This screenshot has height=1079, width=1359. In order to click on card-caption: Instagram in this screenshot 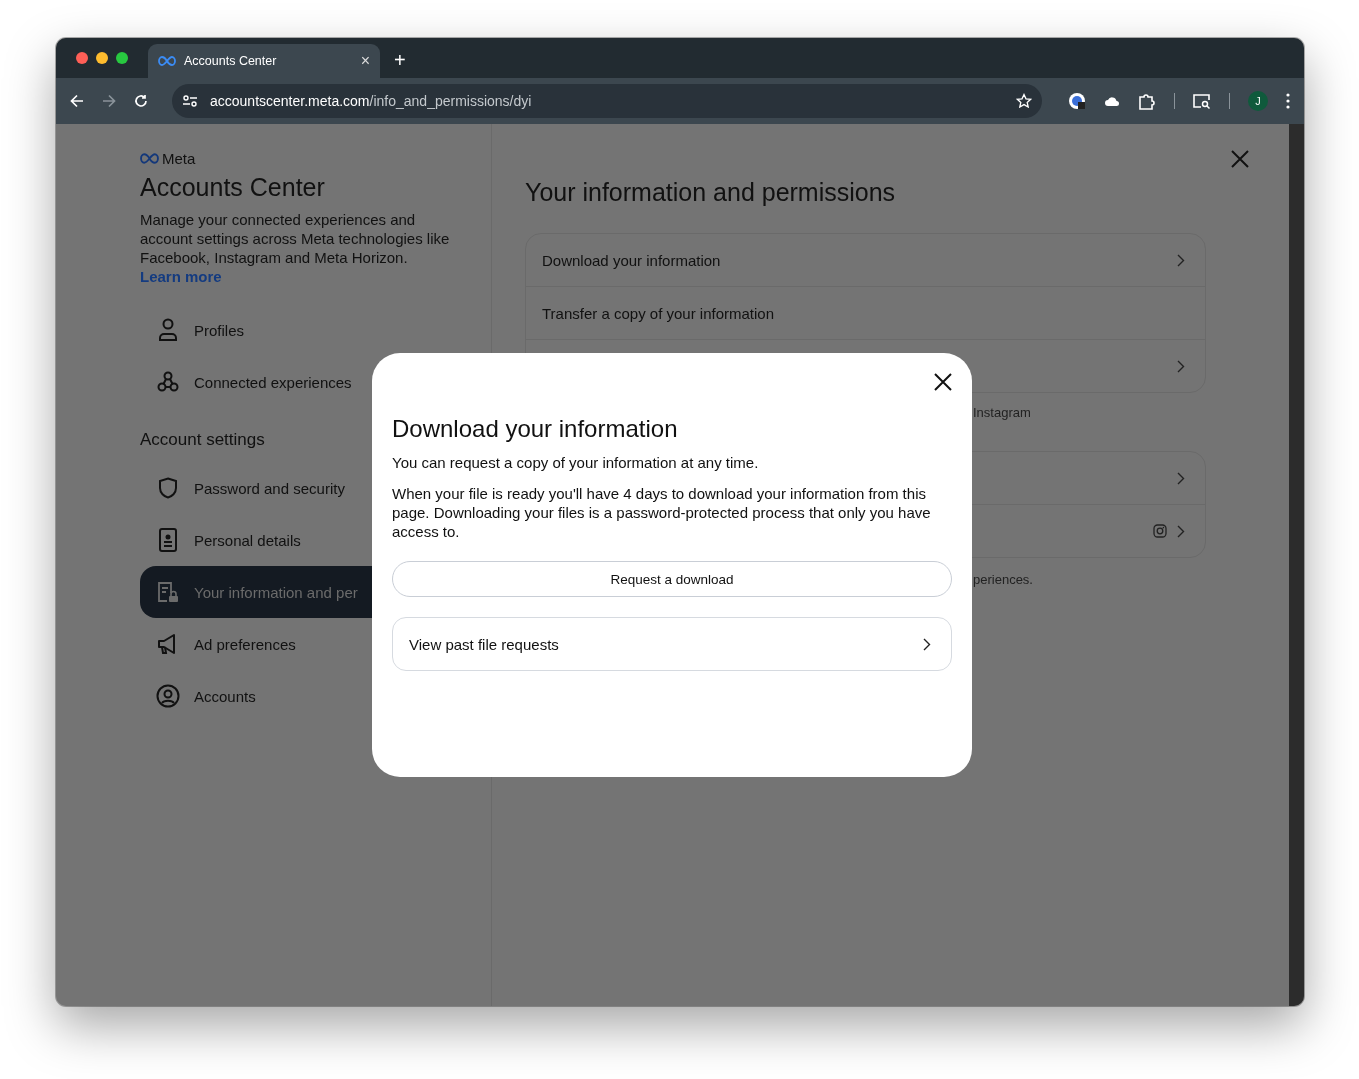, I will do `click(1002, 413)`.